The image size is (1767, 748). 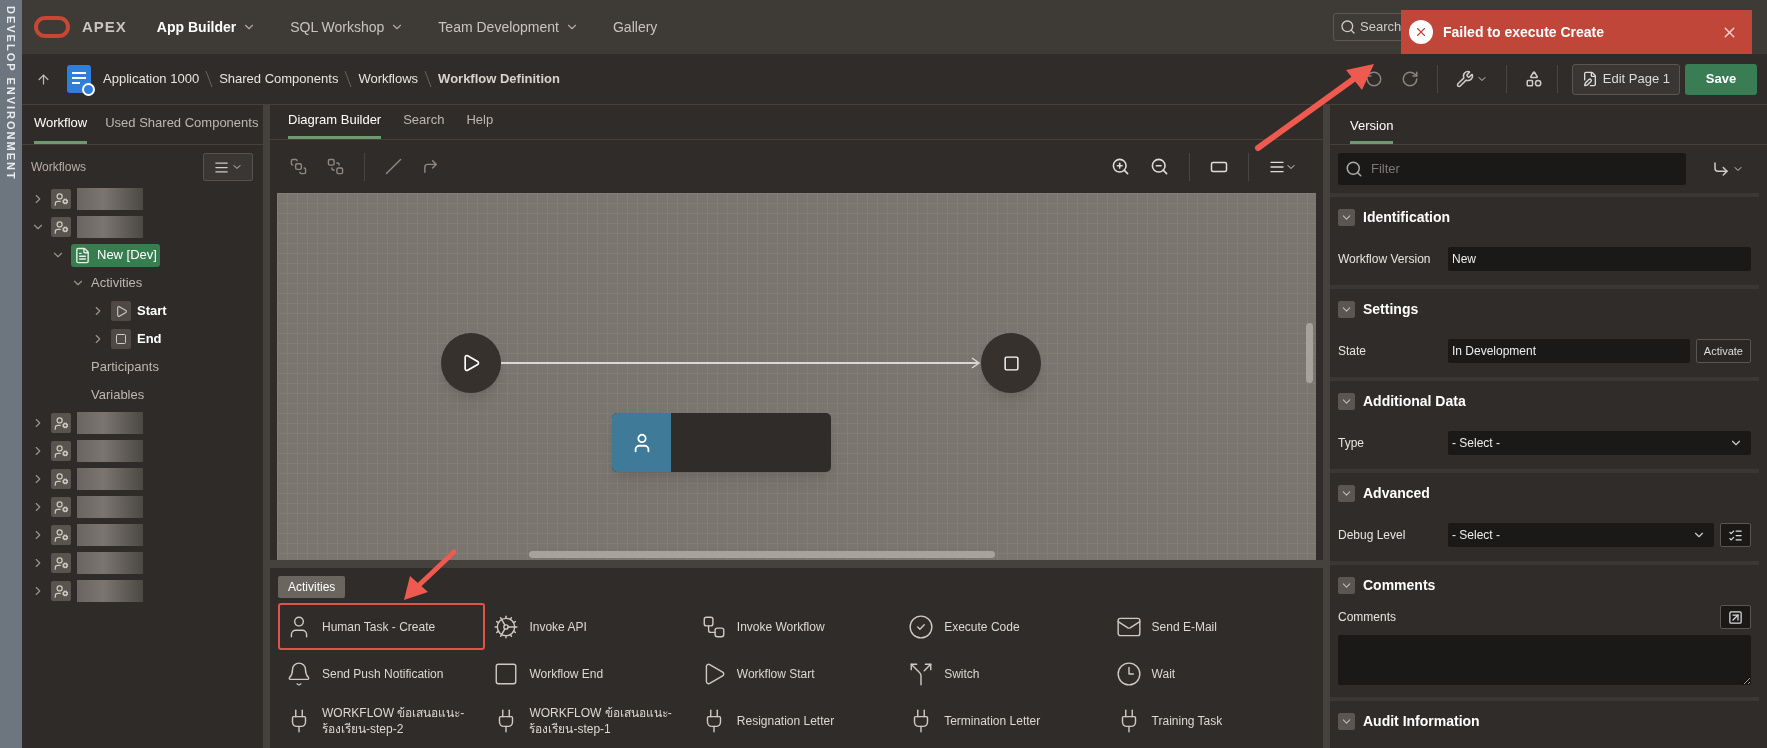 I want to click on breadcrumb-link: Workflows, so click(x=388, y=79).